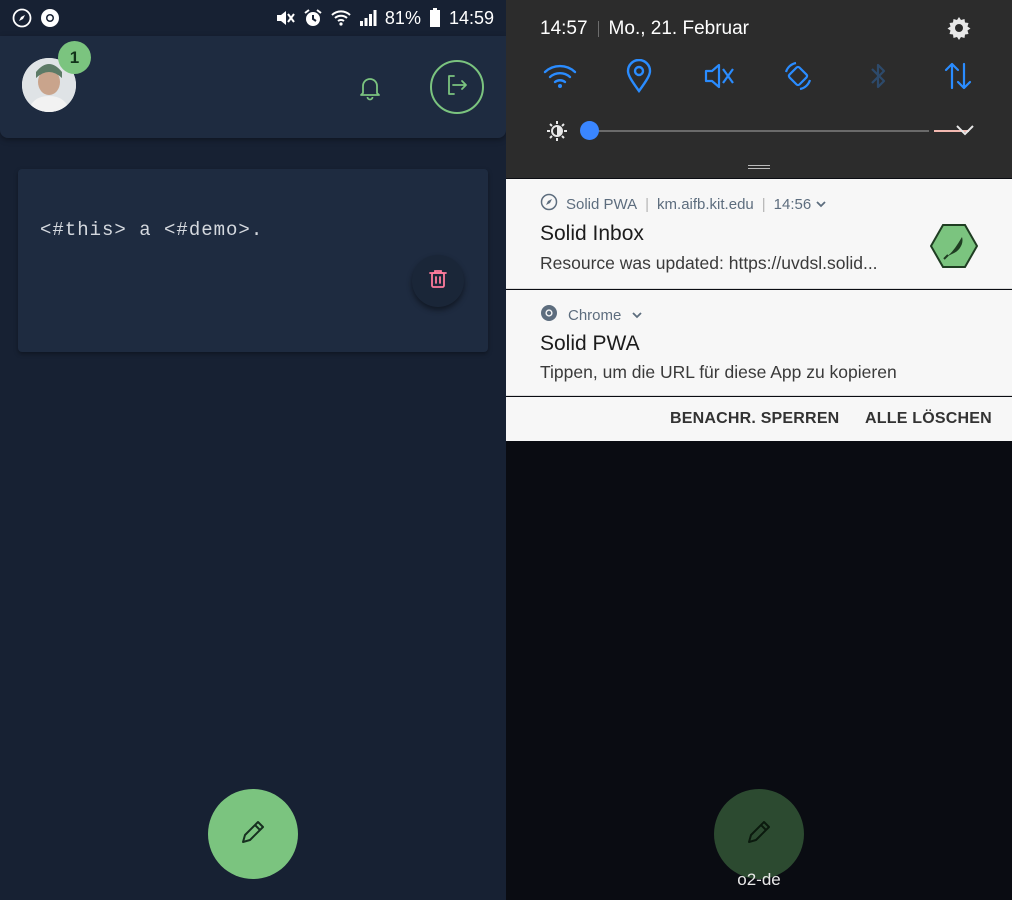  Describe the element at coordinates (678, 28) in the screenshot. I see `qs-date: Mo., 21. Februar` at that location.